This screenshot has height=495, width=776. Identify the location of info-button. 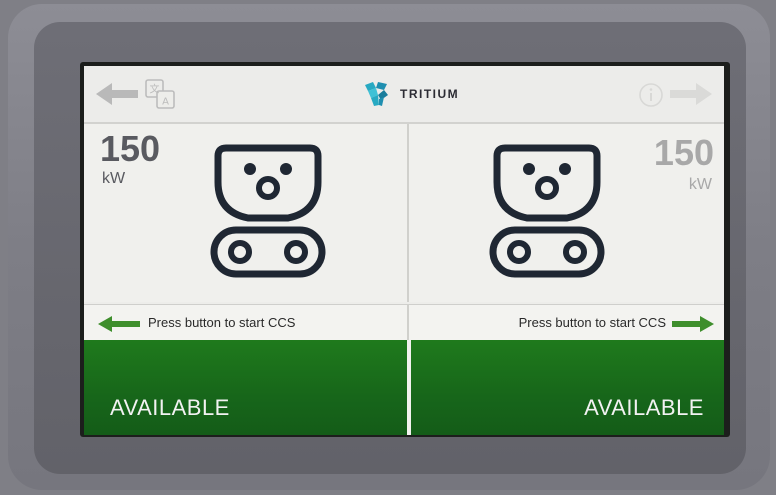
(651, 95).